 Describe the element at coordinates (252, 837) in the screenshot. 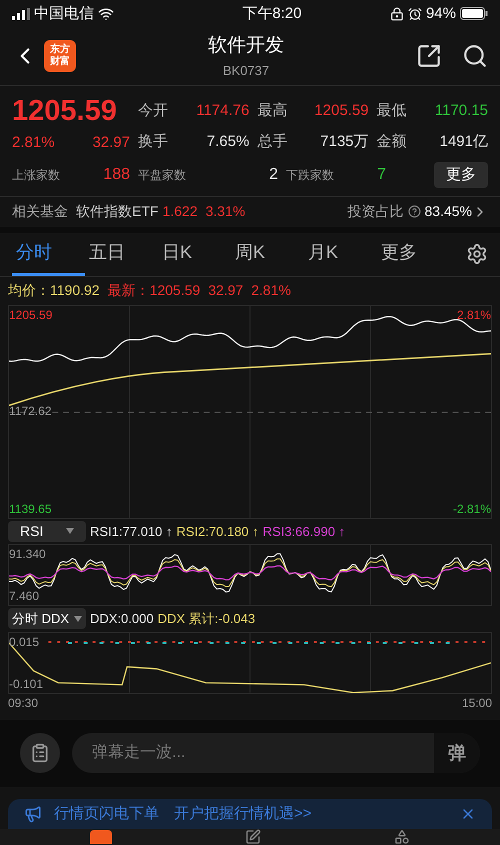

I see `edit-icon` at that location.